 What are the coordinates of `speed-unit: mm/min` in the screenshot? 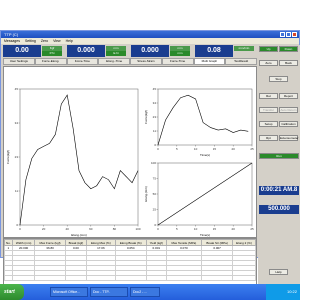 It's located at (244, 48).